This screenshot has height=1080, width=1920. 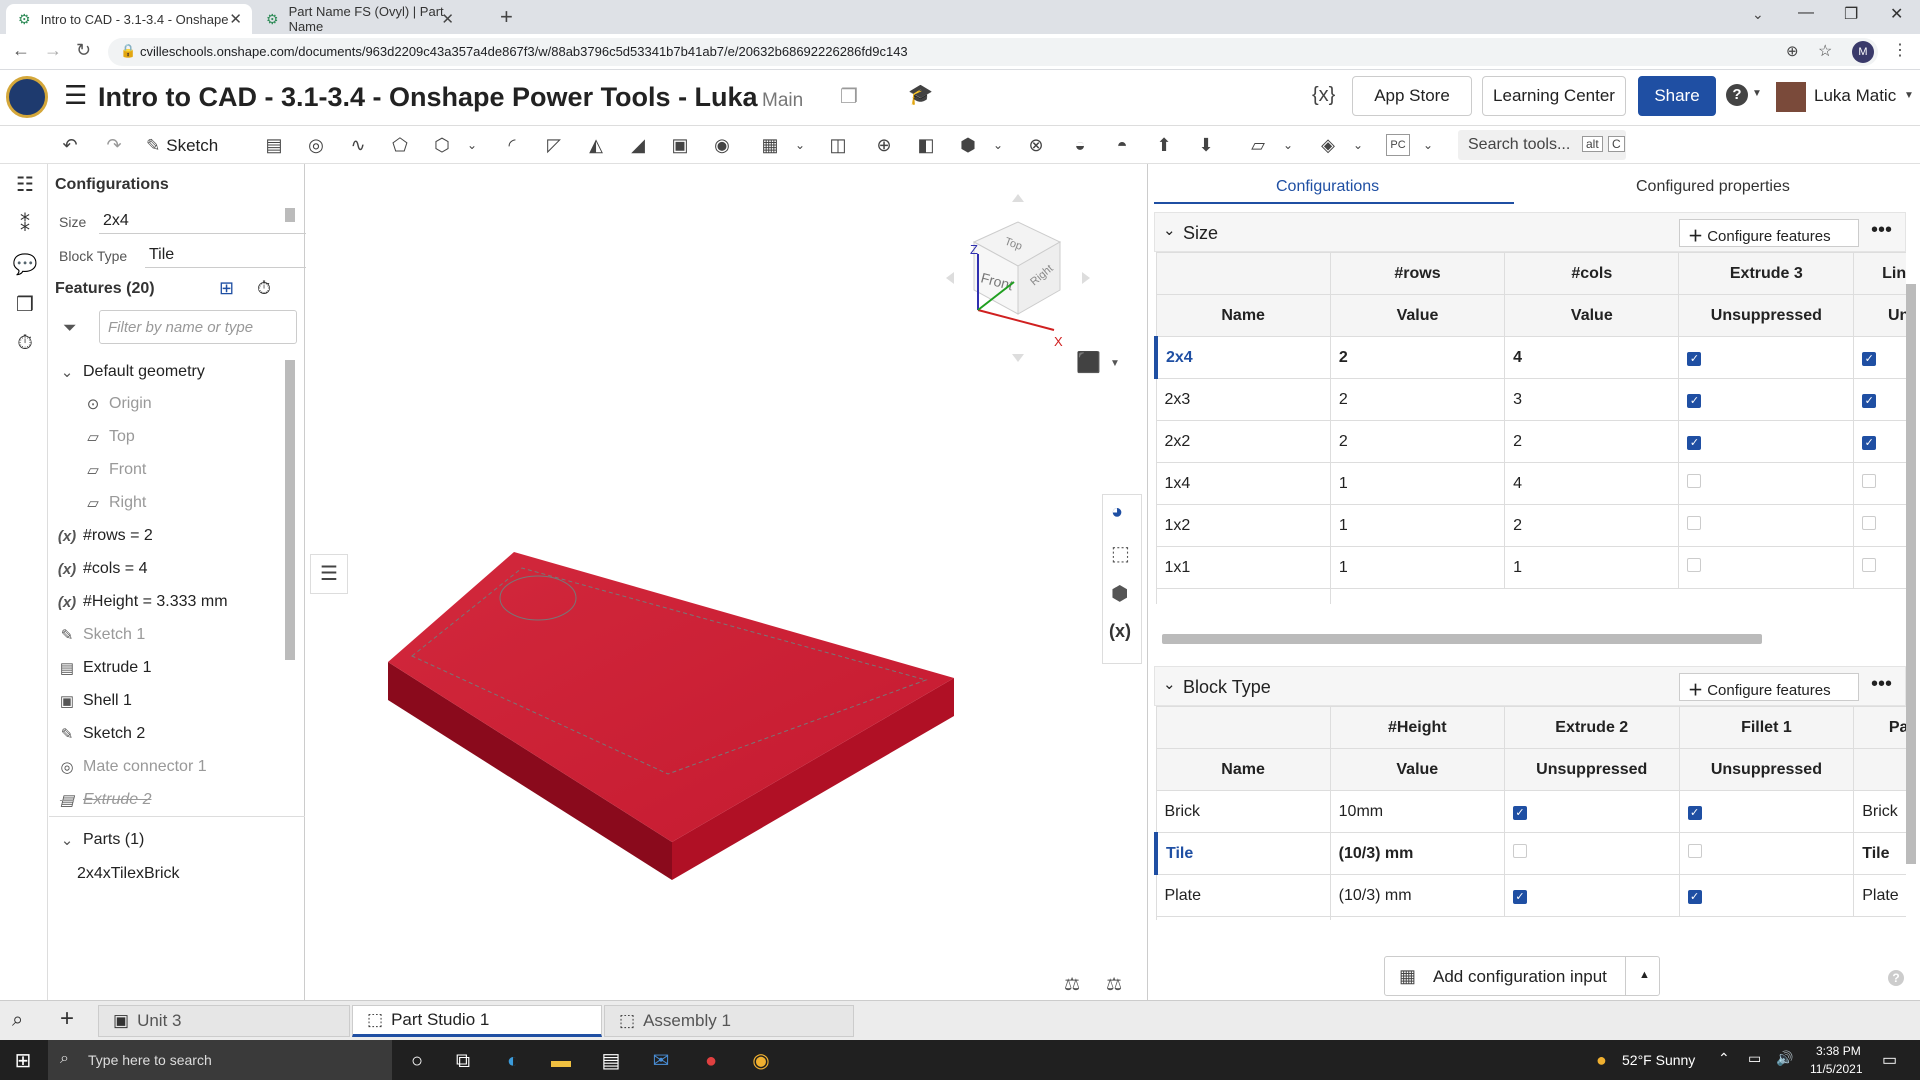 I want to click on caret-up-icon: ▲, so click(x=1644, y=975).